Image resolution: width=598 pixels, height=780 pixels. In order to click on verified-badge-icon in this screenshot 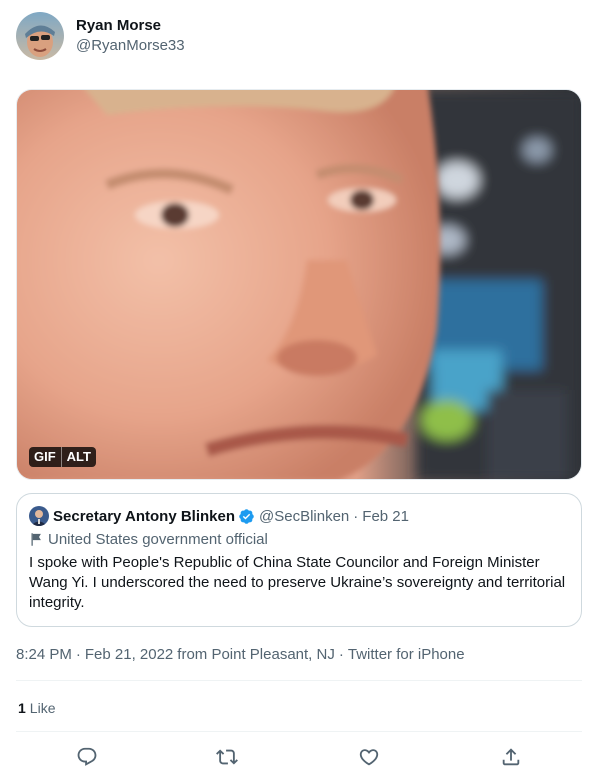, I will do `click(246, 516)`.